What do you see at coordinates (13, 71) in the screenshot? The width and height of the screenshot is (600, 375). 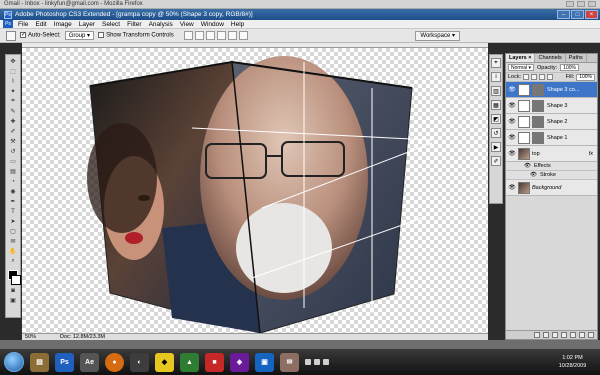 I see `marquee-tool-icon: ⬚` at bounding box center [13, 71].